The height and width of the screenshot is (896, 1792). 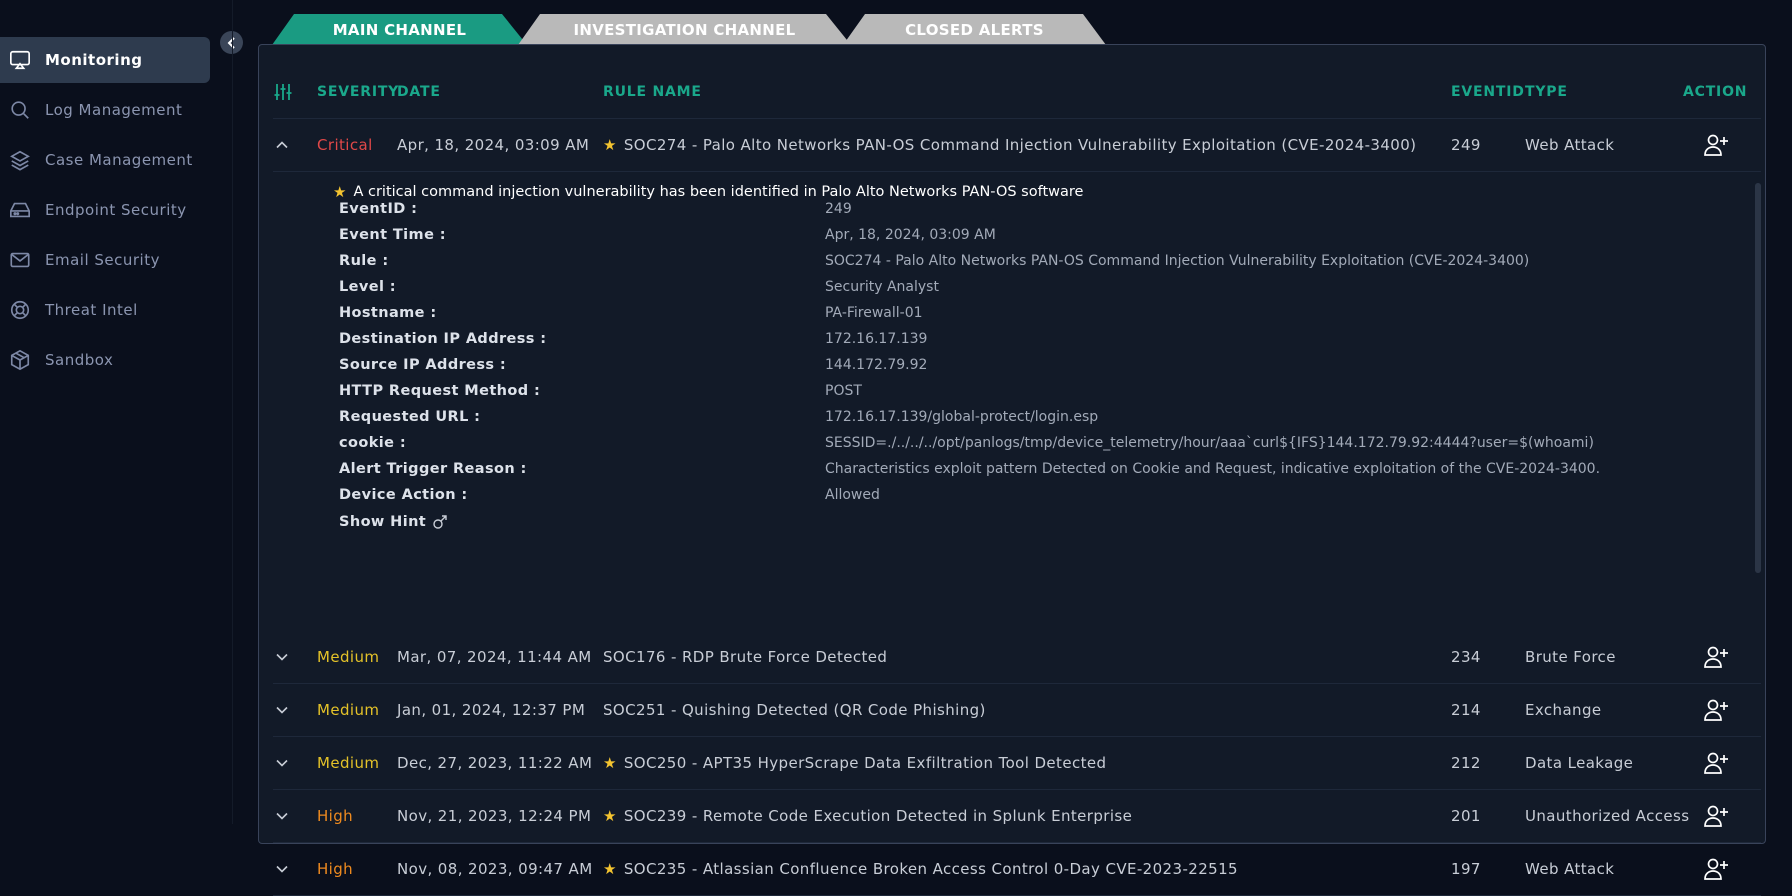 What do you see at coordinates (232, 412) in the screenshot?
I see `sidebar-divider` at bounding box center [232, 412].